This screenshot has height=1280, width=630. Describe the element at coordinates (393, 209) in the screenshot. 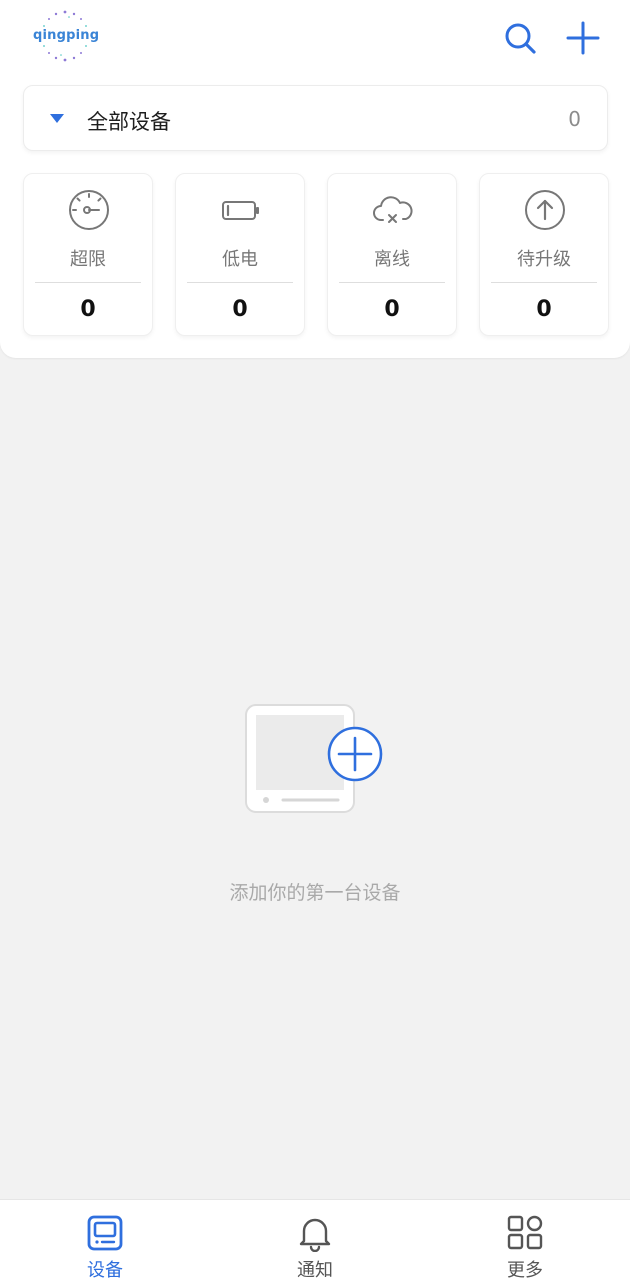

I see `cloud-offline-icon` at that location.